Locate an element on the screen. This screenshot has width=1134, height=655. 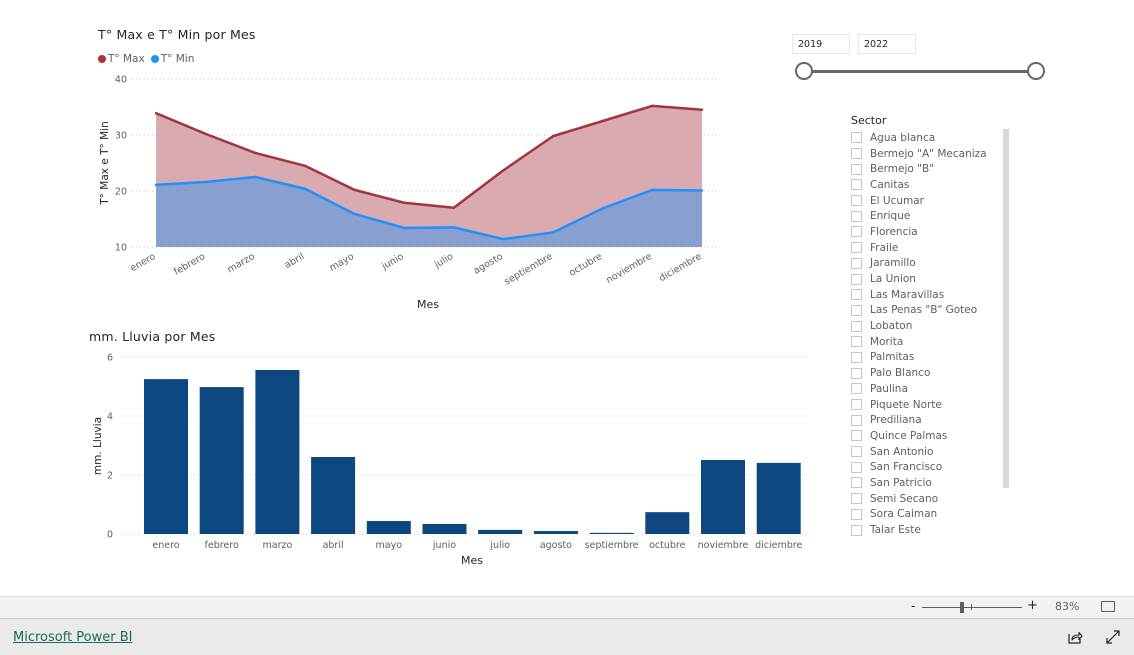
sector-item: Las Maravillas is located at coordinates (931, 295).